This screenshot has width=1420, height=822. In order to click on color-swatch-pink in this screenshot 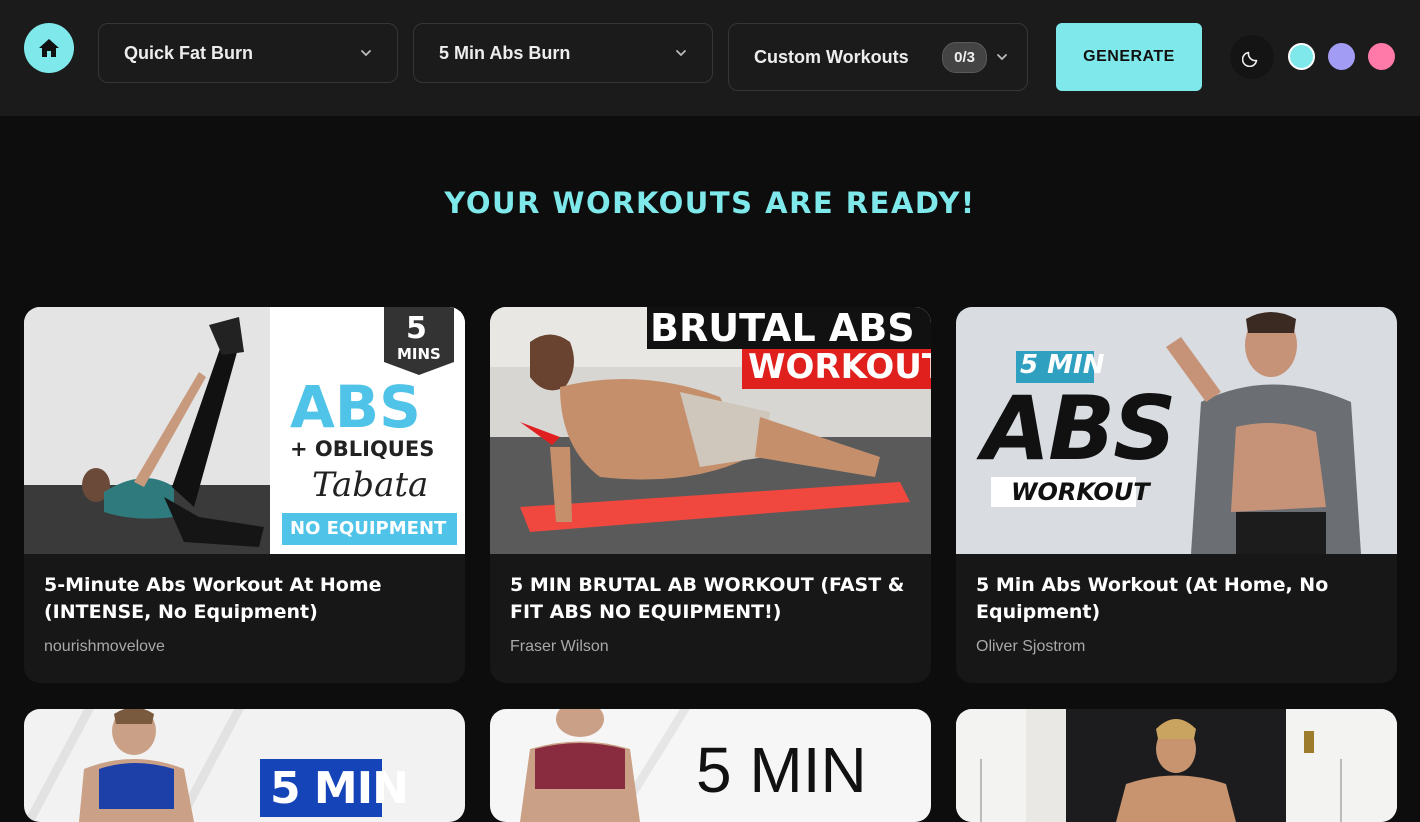, I will do `click(1381, 56)`.